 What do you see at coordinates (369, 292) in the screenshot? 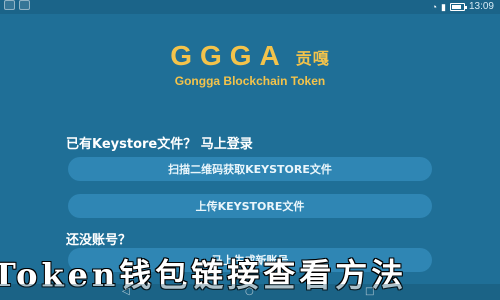
I see `recent-apps-icon: □` at bounding box center [369, 292].